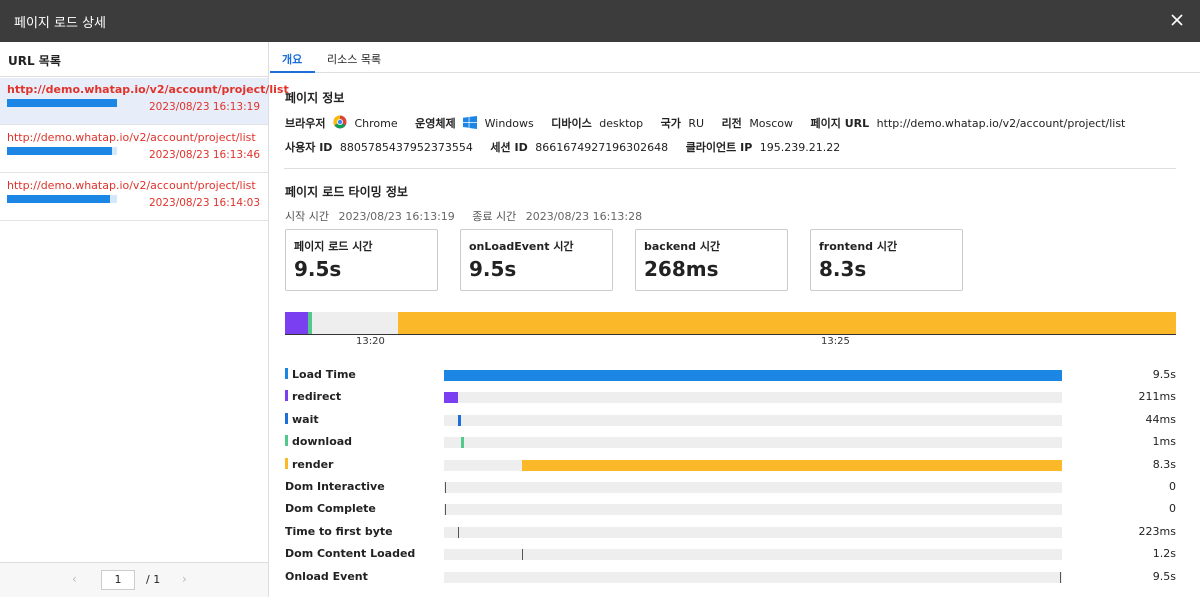 Image resolution: width=1200 pixels, height=597 pixels. I want to click on user-id-value: 8805785437952373554, so click(406, 147).